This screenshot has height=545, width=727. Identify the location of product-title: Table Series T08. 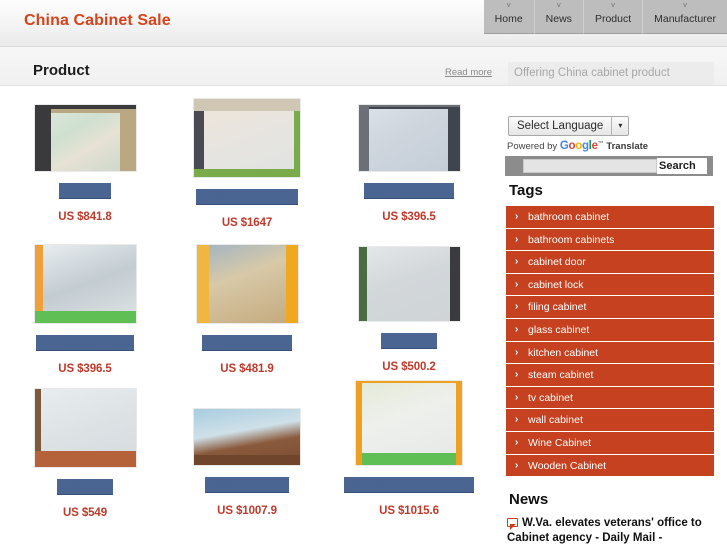
(247, 485).